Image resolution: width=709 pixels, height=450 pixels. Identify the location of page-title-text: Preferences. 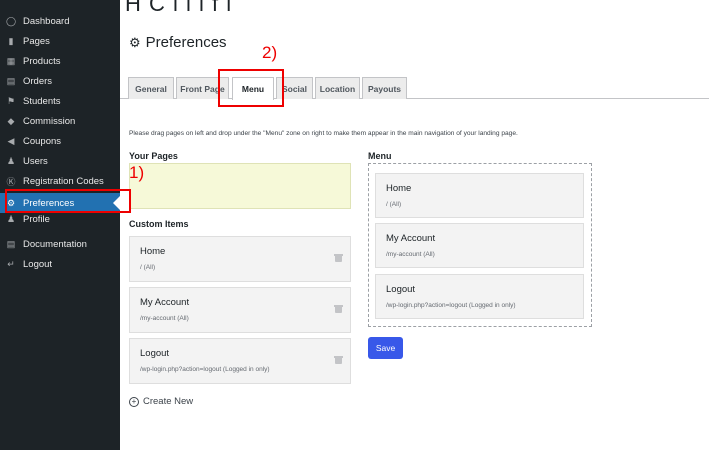
(186, 42).